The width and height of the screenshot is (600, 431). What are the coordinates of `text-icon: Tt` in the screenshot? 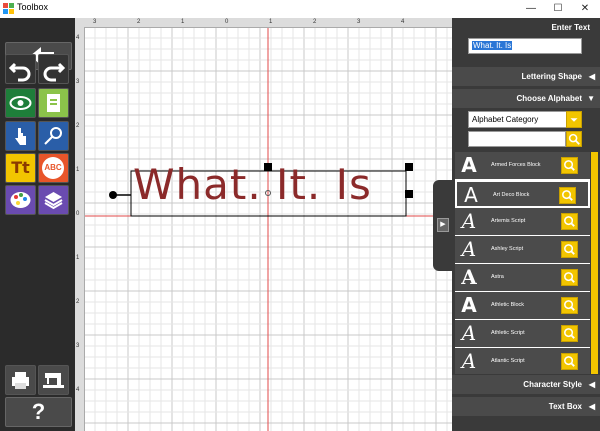 It's located at (20, 167).